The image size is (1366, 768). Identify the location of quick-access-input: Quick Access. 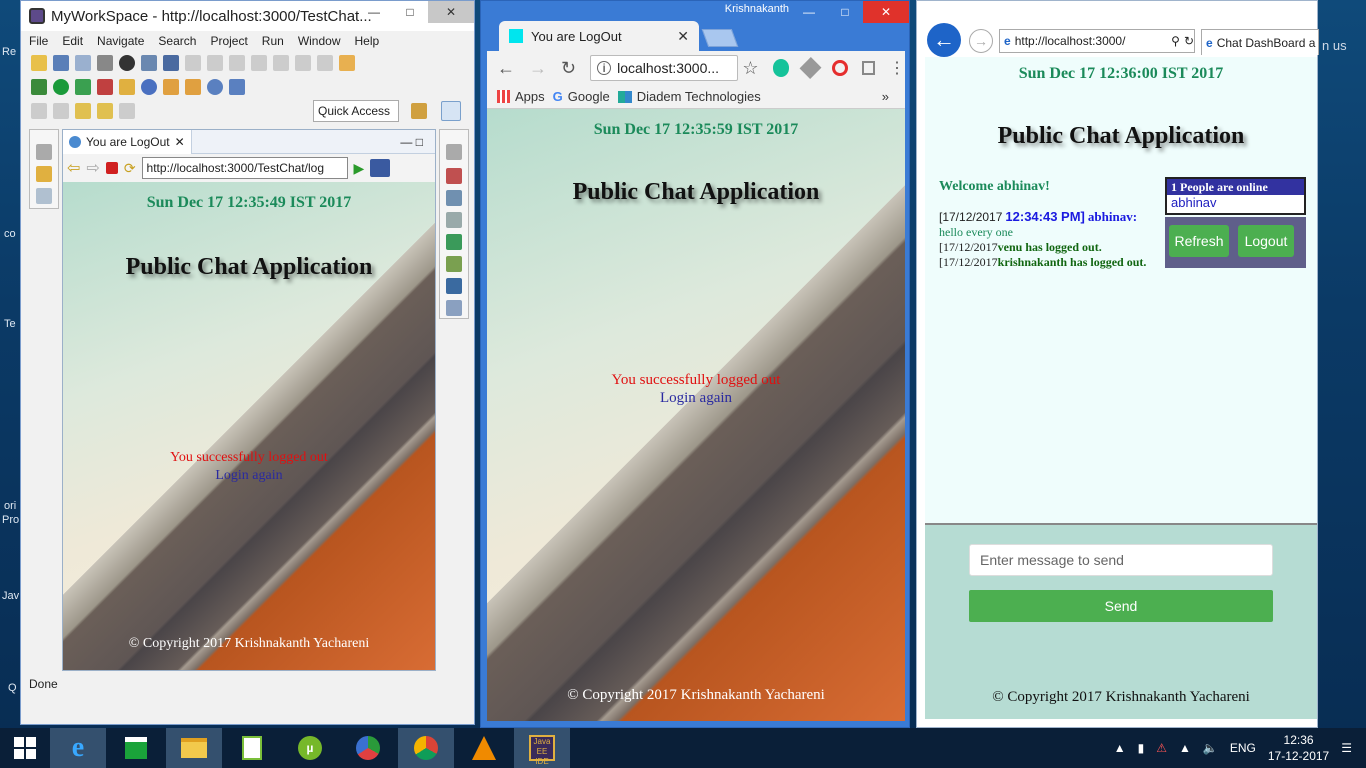
(356, 111).